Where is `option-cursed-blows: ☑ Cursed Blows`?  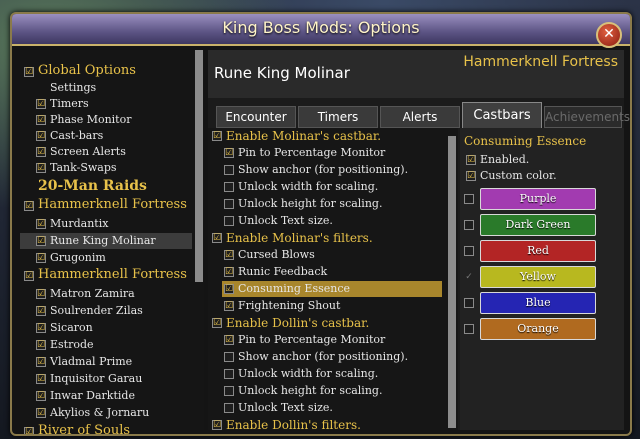
option-cursed-blows: ☑ Cursed Blows is located at coordinates (335, 255).